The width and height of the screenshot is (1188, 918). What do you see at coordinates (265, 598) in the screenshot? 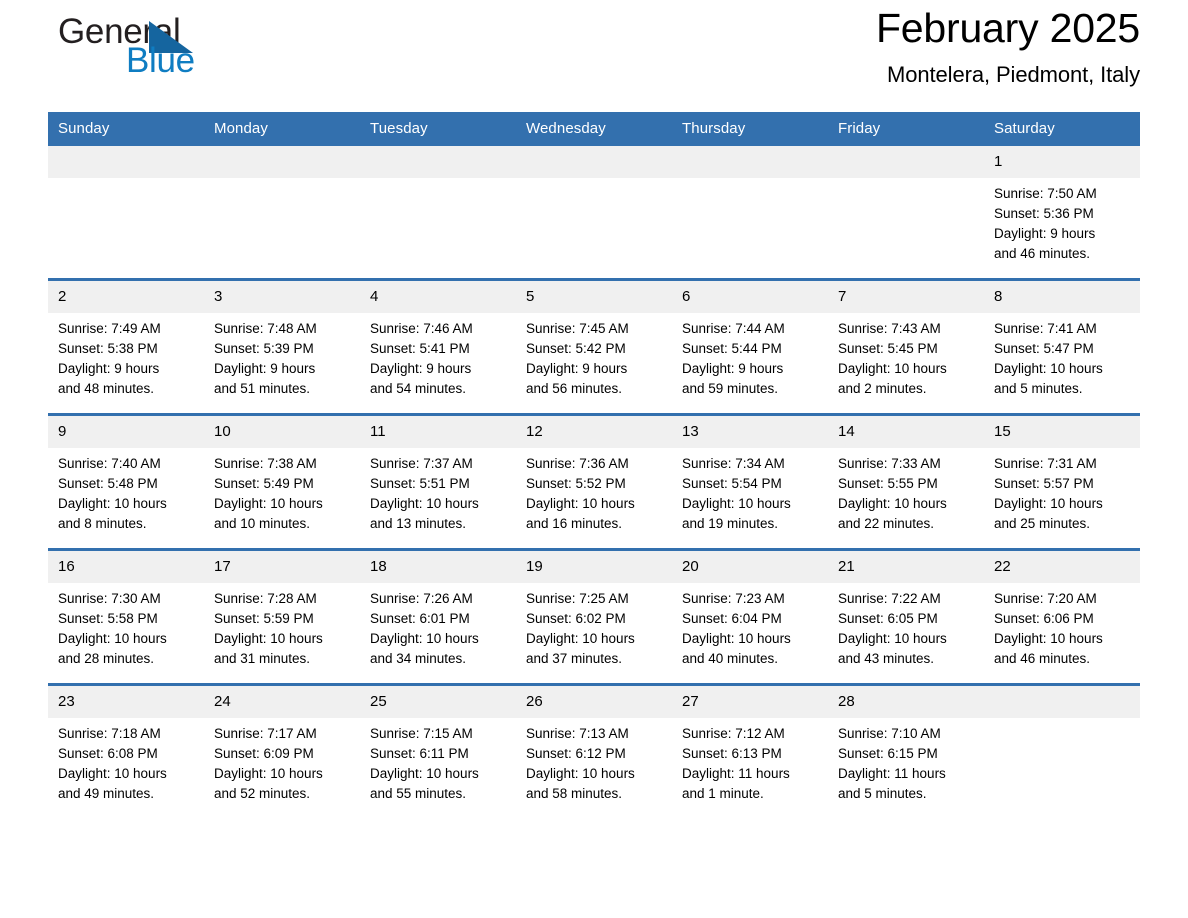
I see `sunrise-text: Sunrise: 7:28 AM` at bounding box center [265, 598].